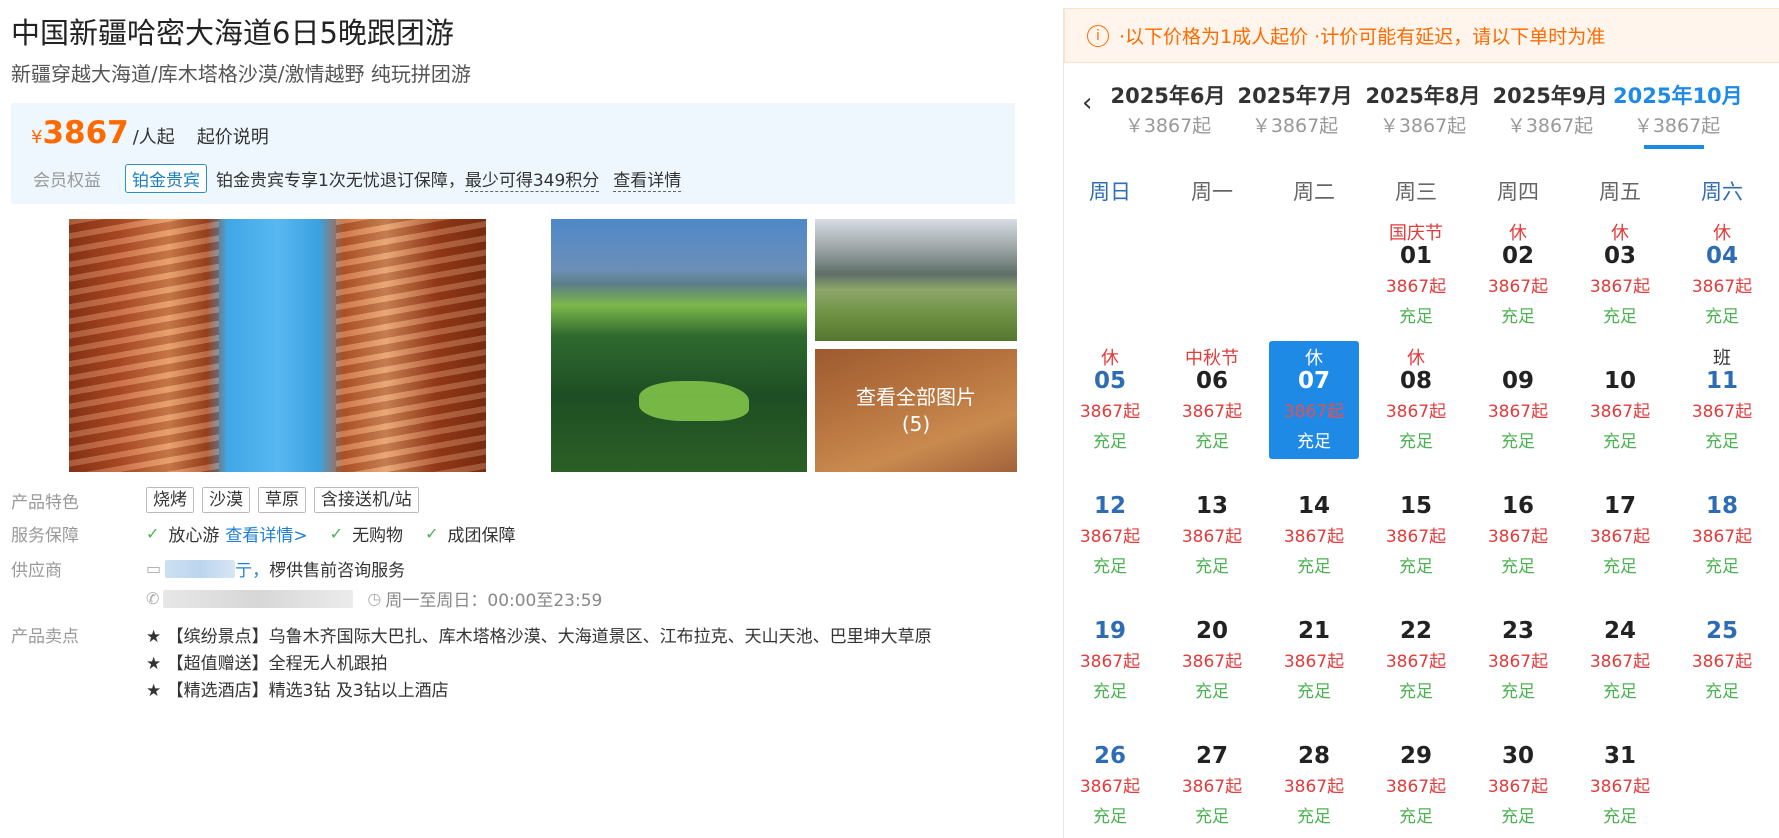 The width and height of the screenshot is (1779, 838). Describe the element at coordinates (337, 571) in the screenshot. I see `supplier-desc: 椤供售前咨询服务` at that location.